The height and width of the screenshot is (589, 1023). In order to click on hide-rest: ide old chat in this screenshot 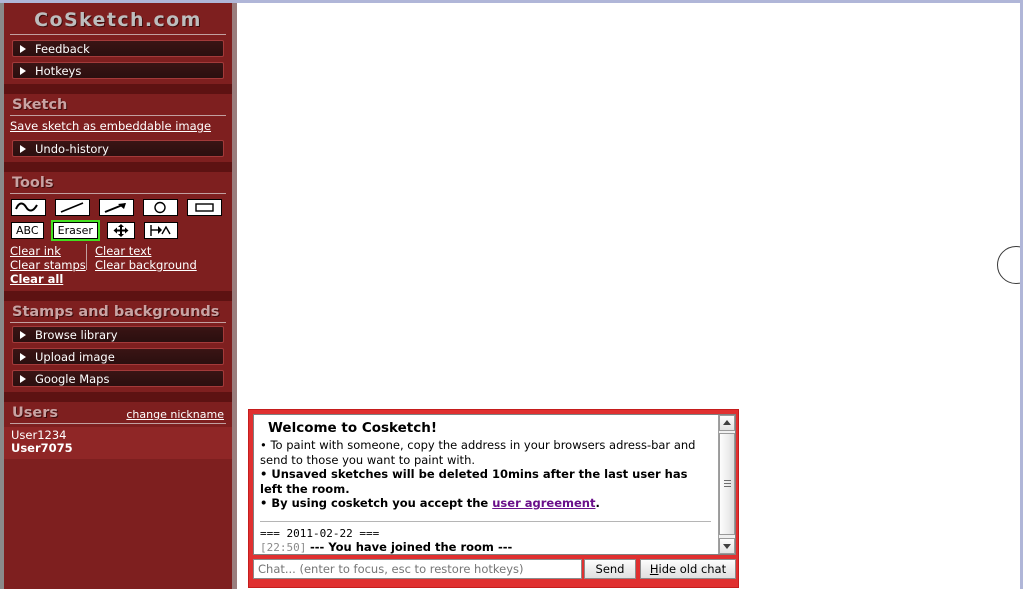, I will do `click(692, 569)`.